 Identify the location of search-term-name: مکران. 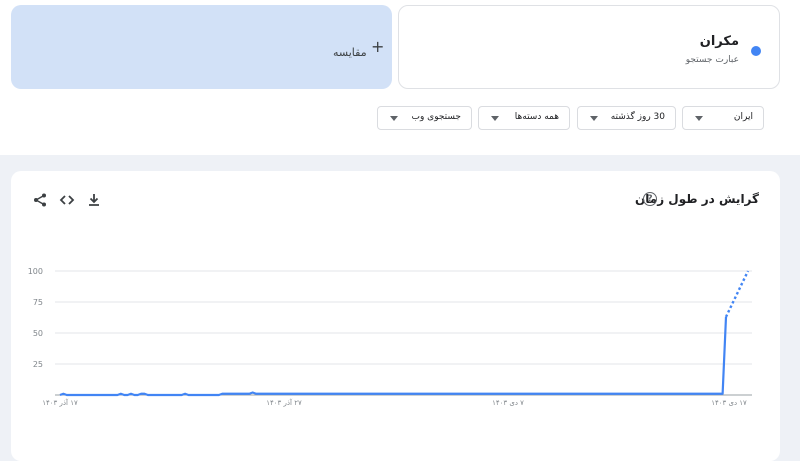
(719, 41).